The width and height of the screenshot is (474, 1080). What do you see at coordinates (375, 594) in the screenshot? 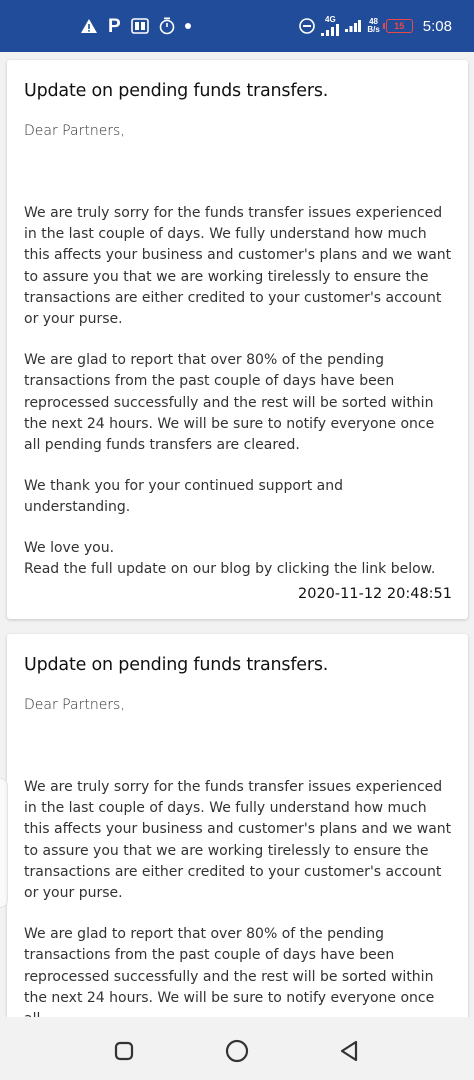
I see `notification-timestamp: 2020-11-12 20:48:51` at bounding box center [375, 594].